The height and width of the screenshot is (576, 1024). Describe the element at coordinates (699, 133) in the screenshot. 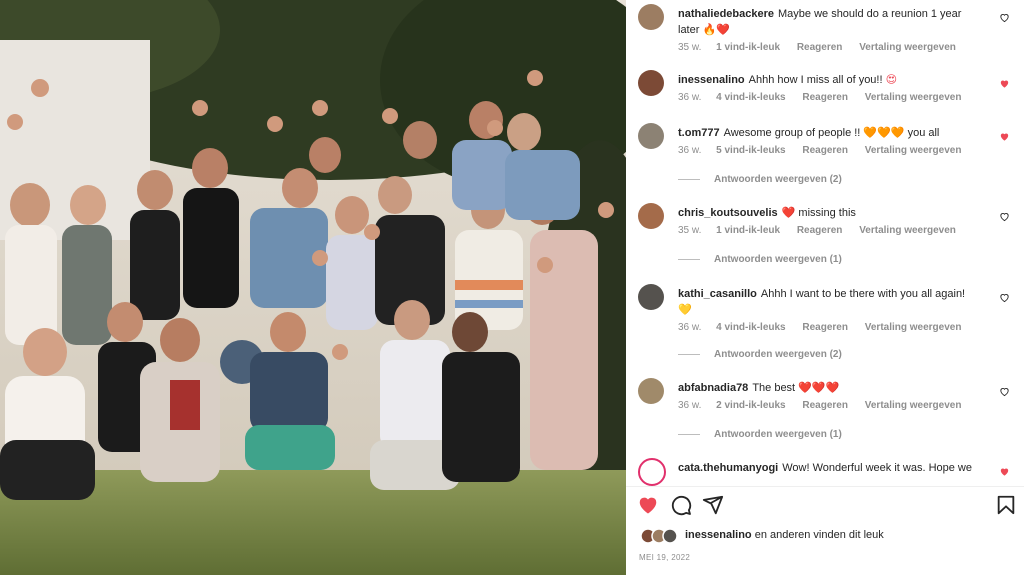

I see `comment-username: t.om777` at that location.